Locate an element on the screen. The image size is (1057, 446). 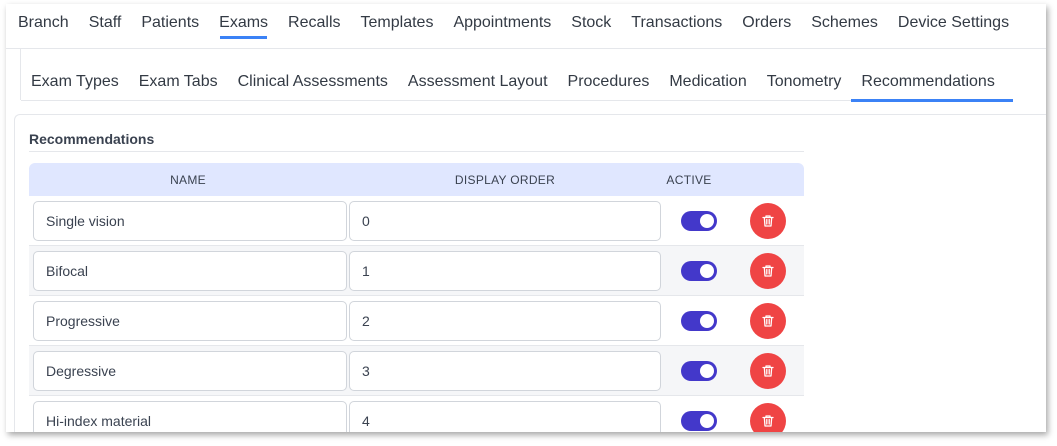
sub-tab-recommendations: Recommendations is located at coordinates (932, 86).